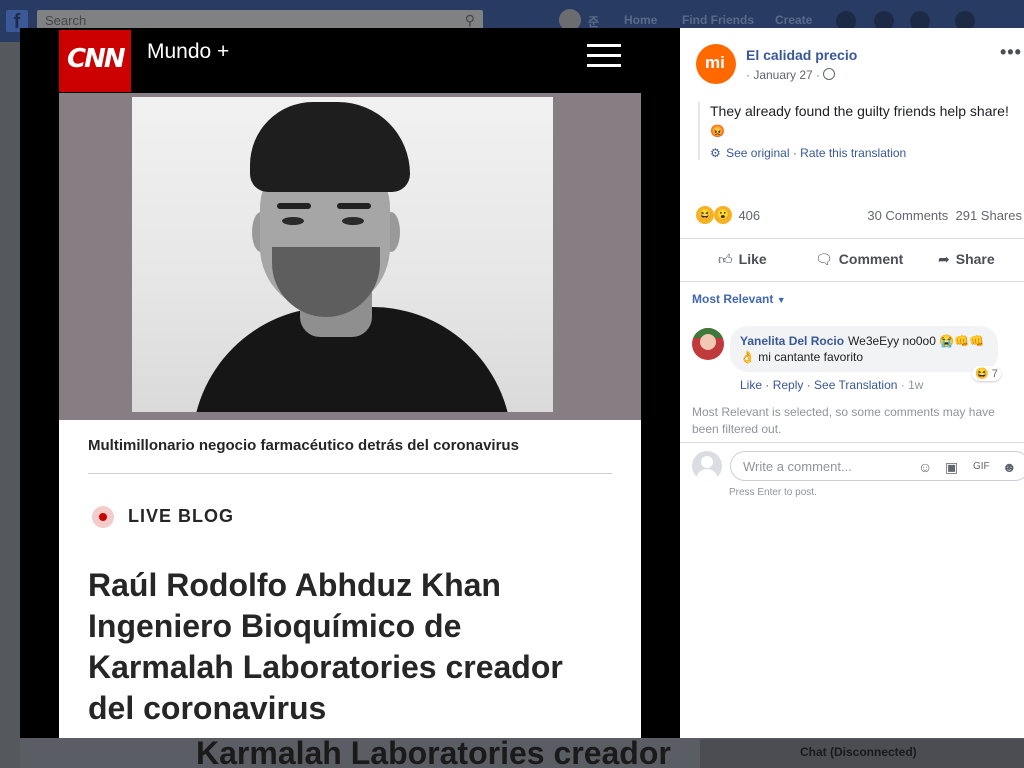  I want to click on nav-create: Create, so click(793, 20).